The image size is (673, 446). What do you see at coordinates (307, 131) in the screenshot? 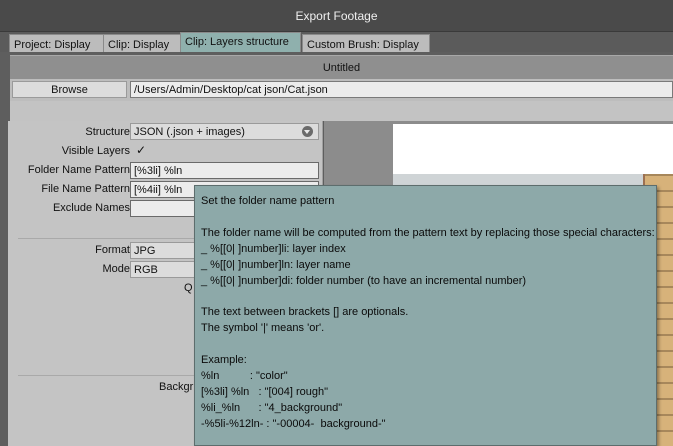
I see `chevron-down-icon` at bounding box center [307, 131].